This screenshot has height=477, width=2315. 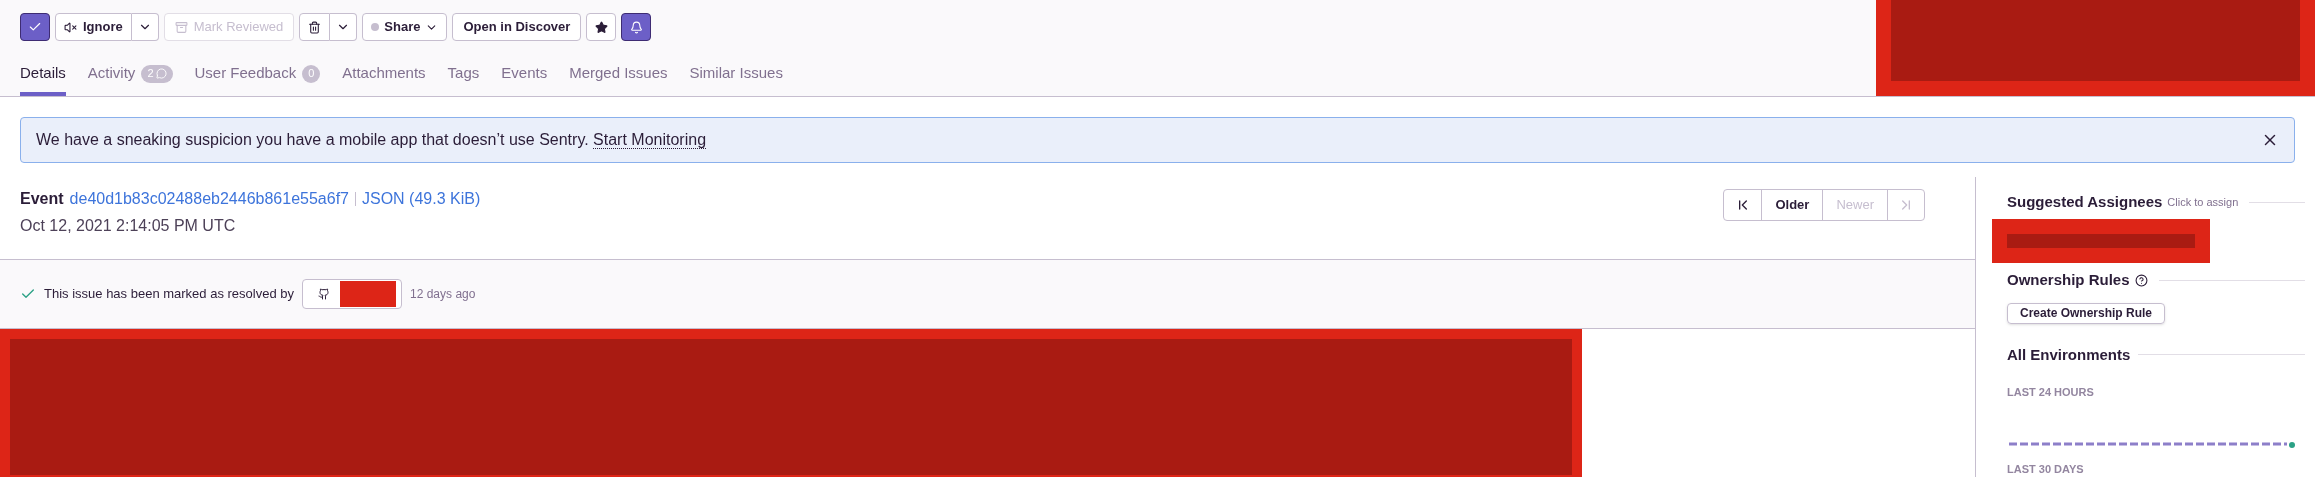 What do you see at coordinates (524, 75) in the screenshot?
I see `tab: Events` at bounding box center [524, 75].